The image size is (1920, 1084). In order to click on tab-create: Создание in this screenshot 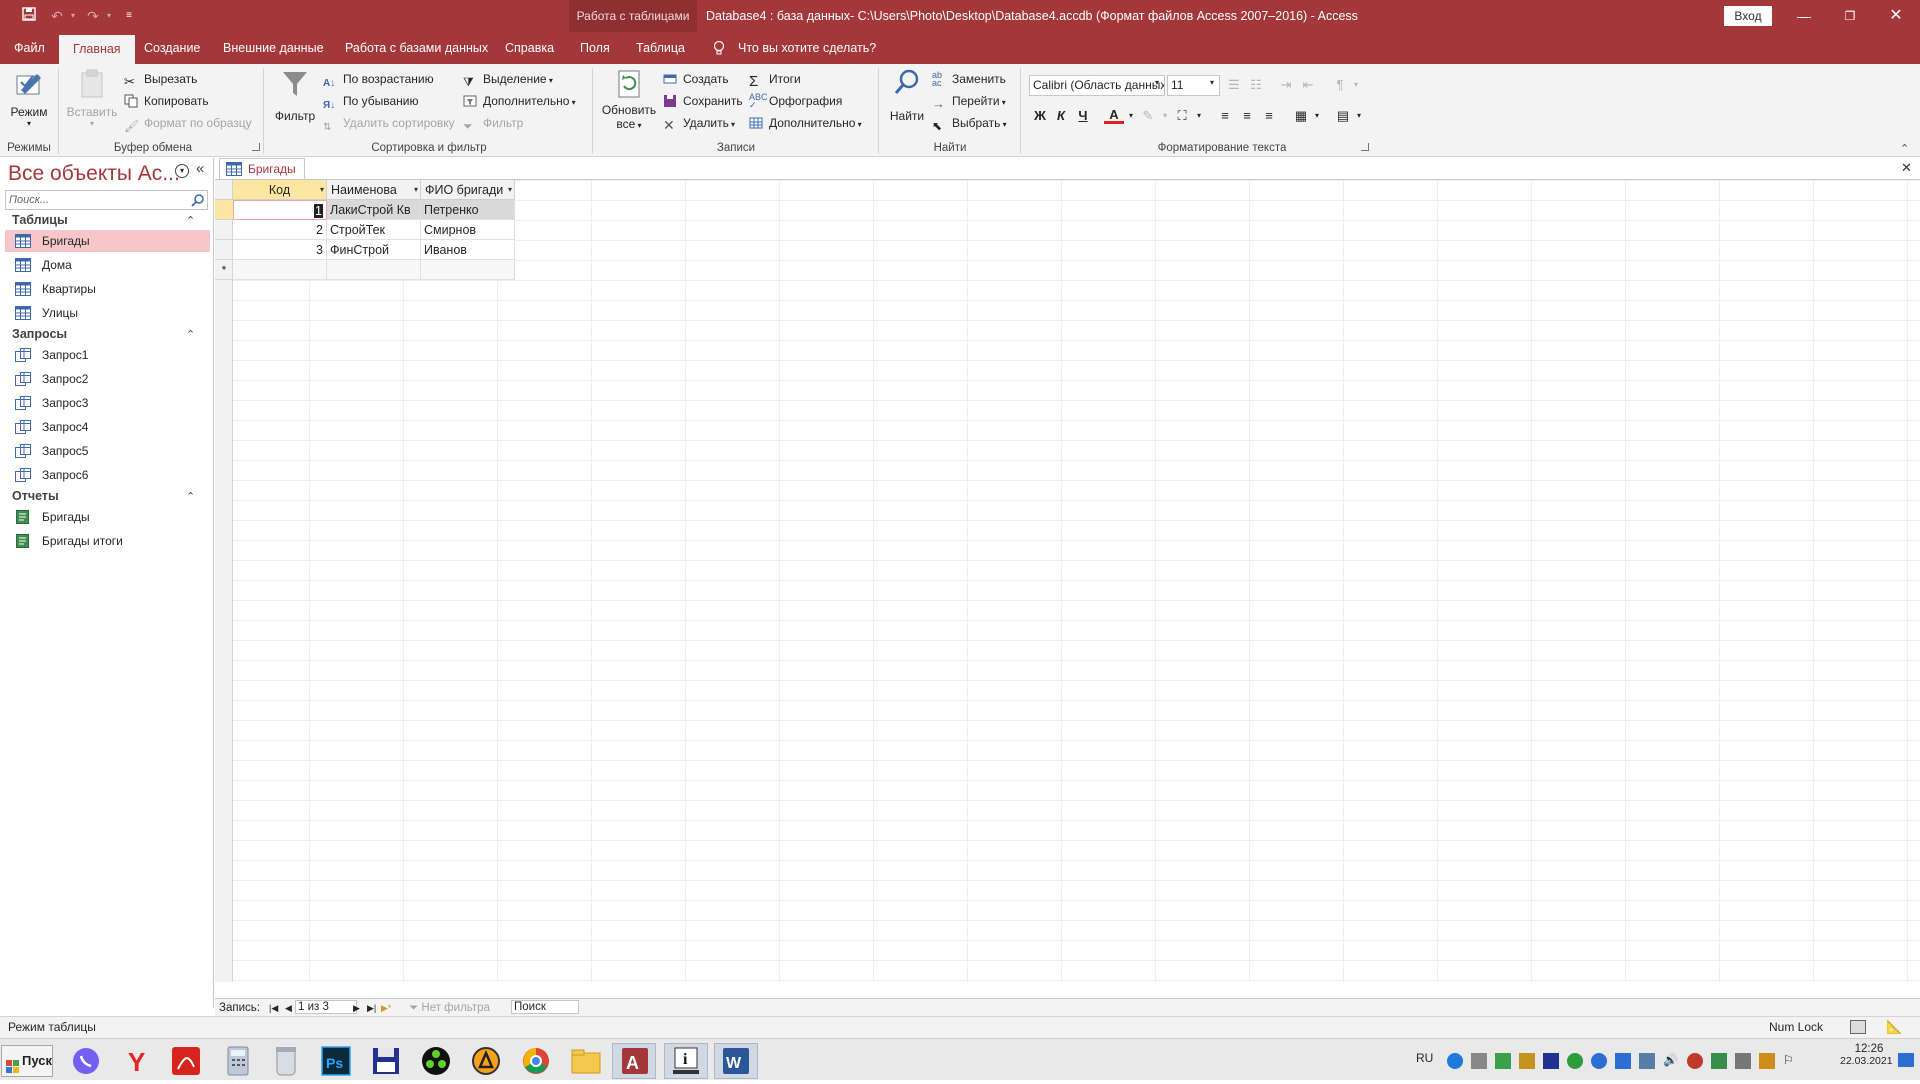, I will do `click(172, 48)`.